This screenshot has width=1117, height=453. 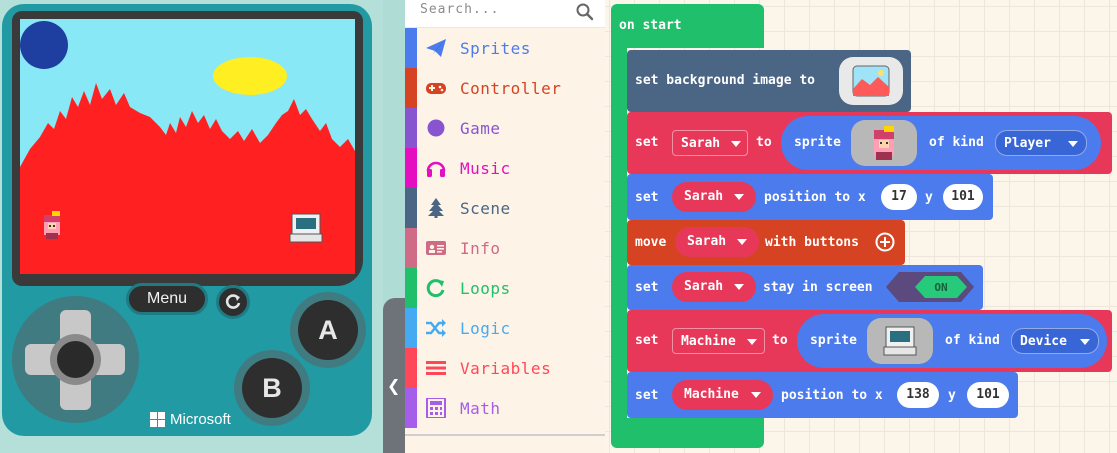 What do you see at coordinates (651, 242) in the screenshot?
I see `move-label: move` at bounding box center [651, 242].